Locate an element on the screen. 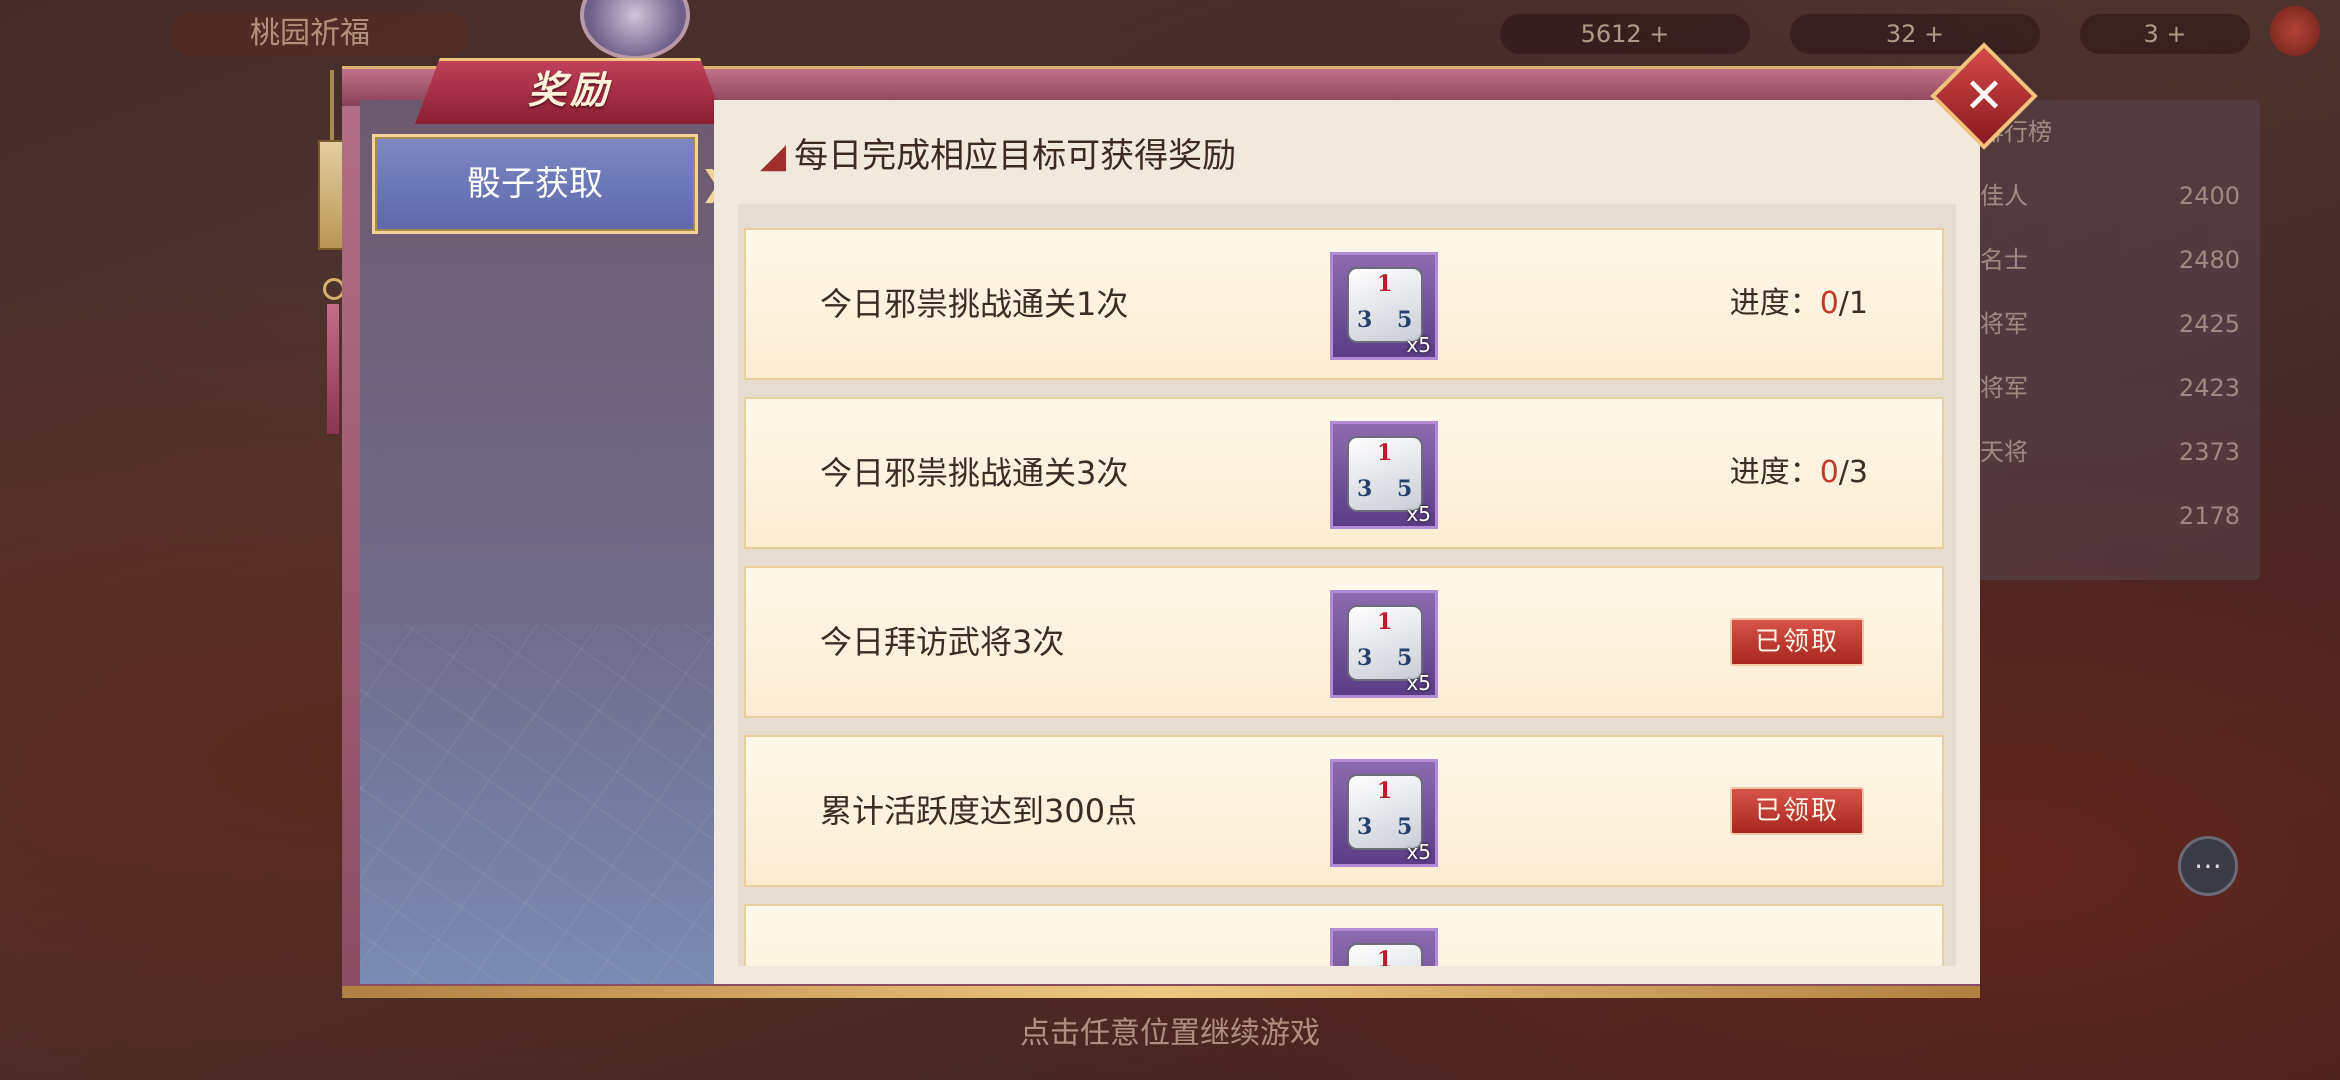 The height and width of the screenshot is (1080, 2340). ranking-row: 佳人 2400 is located at coordinates (2110, 196).